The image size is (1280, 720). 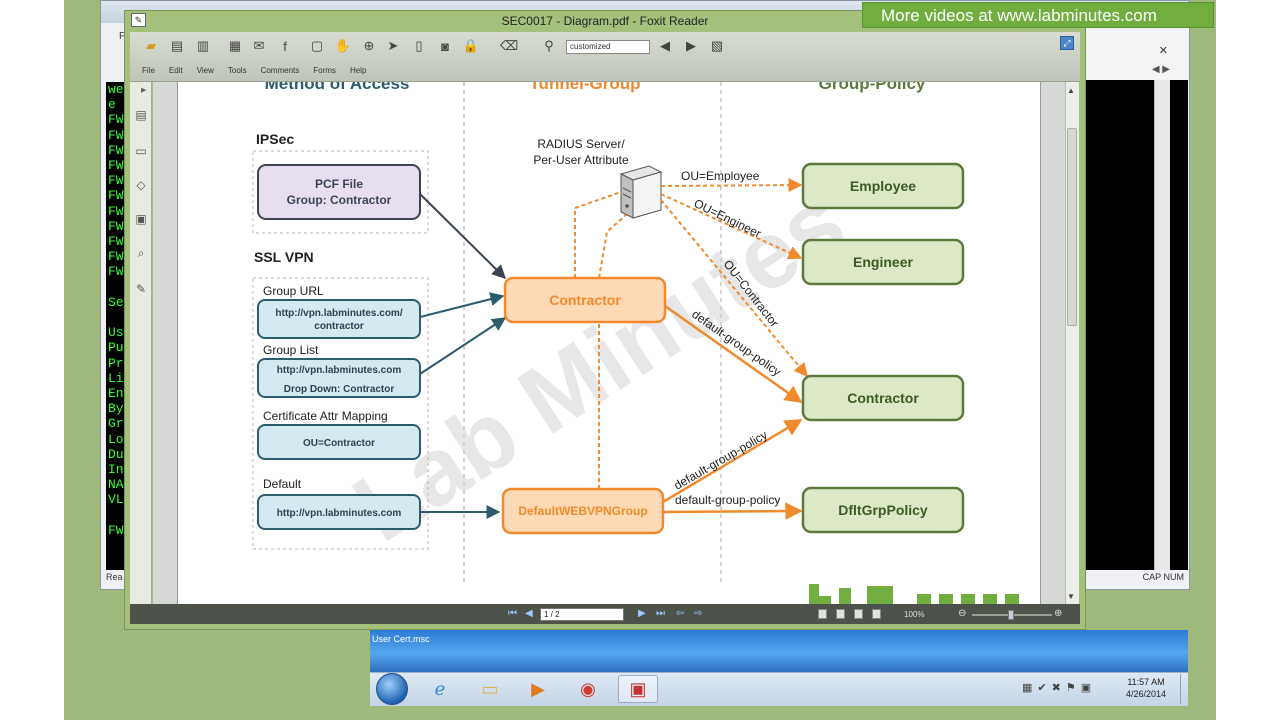 I want to click on taskbar-explorer-button: ▭, so click(x=490, y=689).